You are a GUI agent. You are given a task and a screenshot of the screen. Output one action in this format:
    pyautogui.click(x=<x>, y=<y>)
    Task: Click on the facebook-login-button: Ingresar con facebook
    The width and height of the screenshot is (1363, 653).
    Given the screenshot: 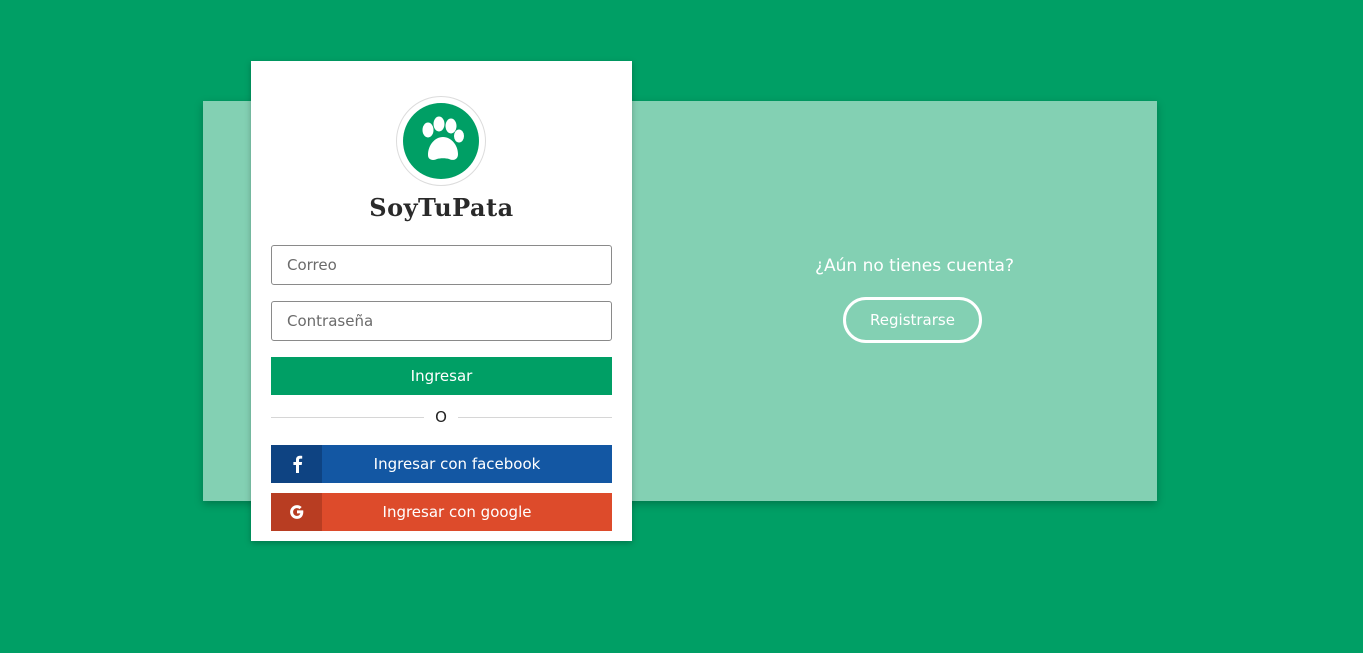 What is the action you would take?
    pyautogui.click(x=441, y=464)
    